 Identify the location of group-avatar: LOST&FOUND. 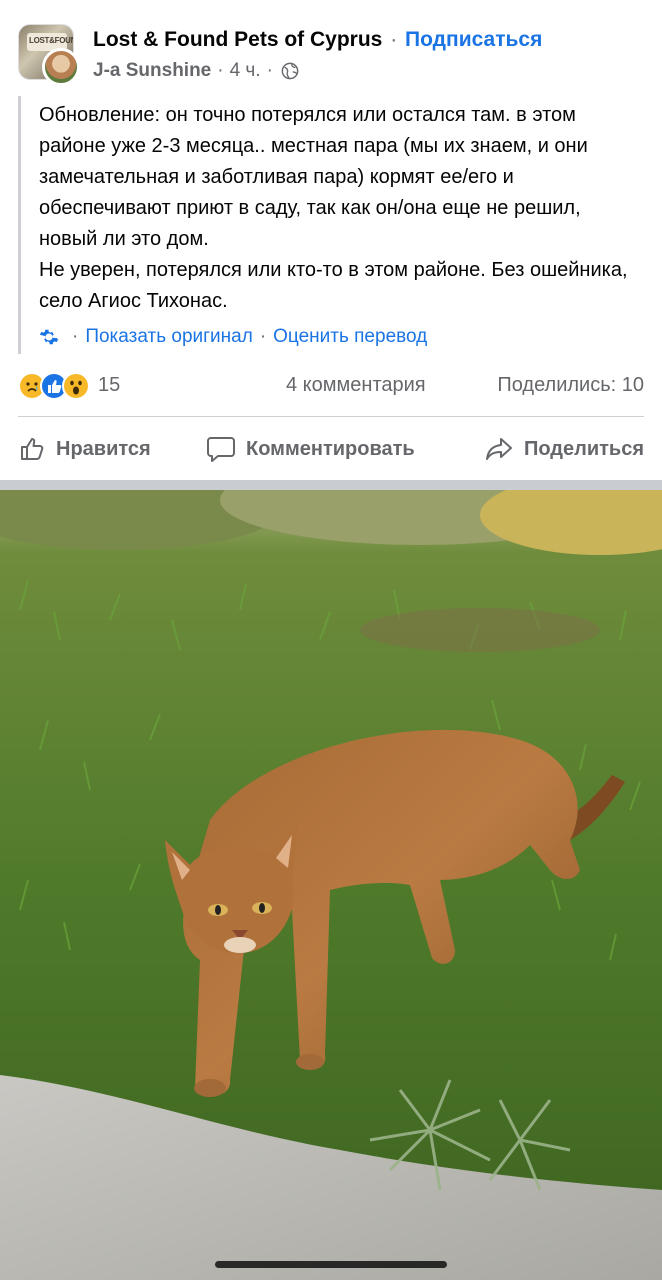
(50, 56).